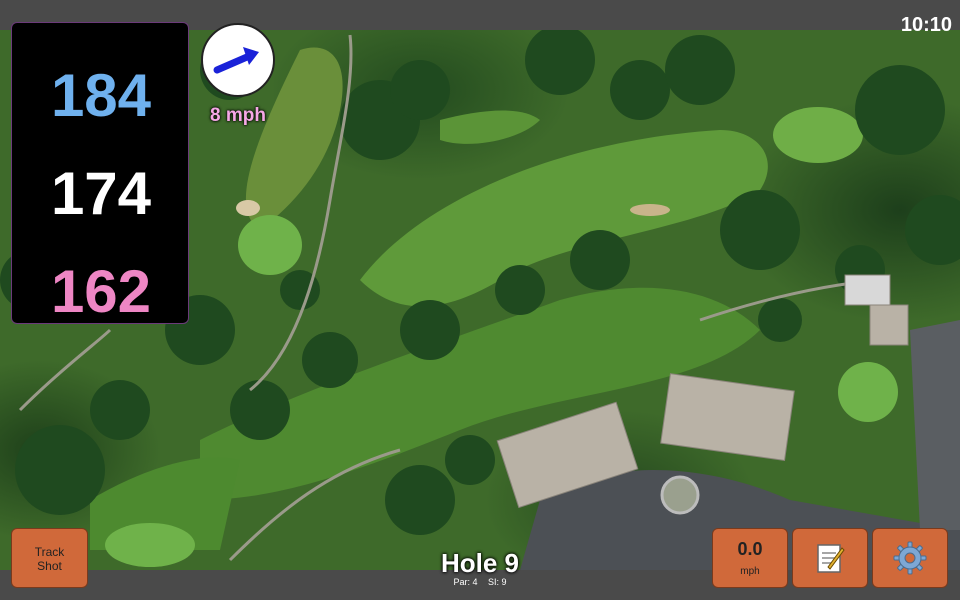 The image size is (960, 600). What do you see at coordinates (101, 291) in the screenshot?
I see `front-distance: 162` at bounding box center [101, 291].